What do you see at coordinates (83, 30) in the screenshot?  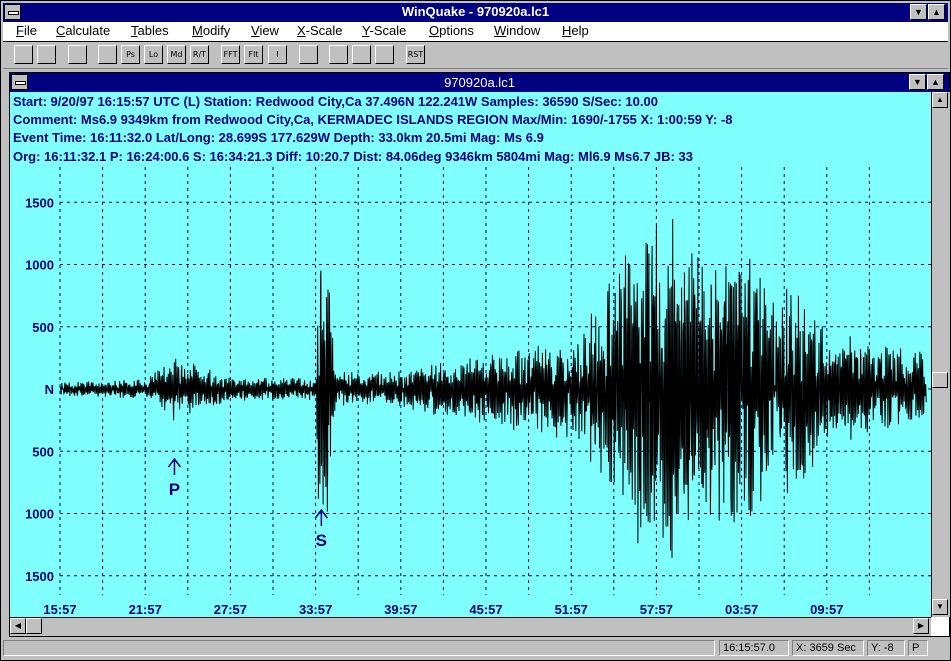 I see `menu-calculate: Calculate` at bounding box center [83, 30].